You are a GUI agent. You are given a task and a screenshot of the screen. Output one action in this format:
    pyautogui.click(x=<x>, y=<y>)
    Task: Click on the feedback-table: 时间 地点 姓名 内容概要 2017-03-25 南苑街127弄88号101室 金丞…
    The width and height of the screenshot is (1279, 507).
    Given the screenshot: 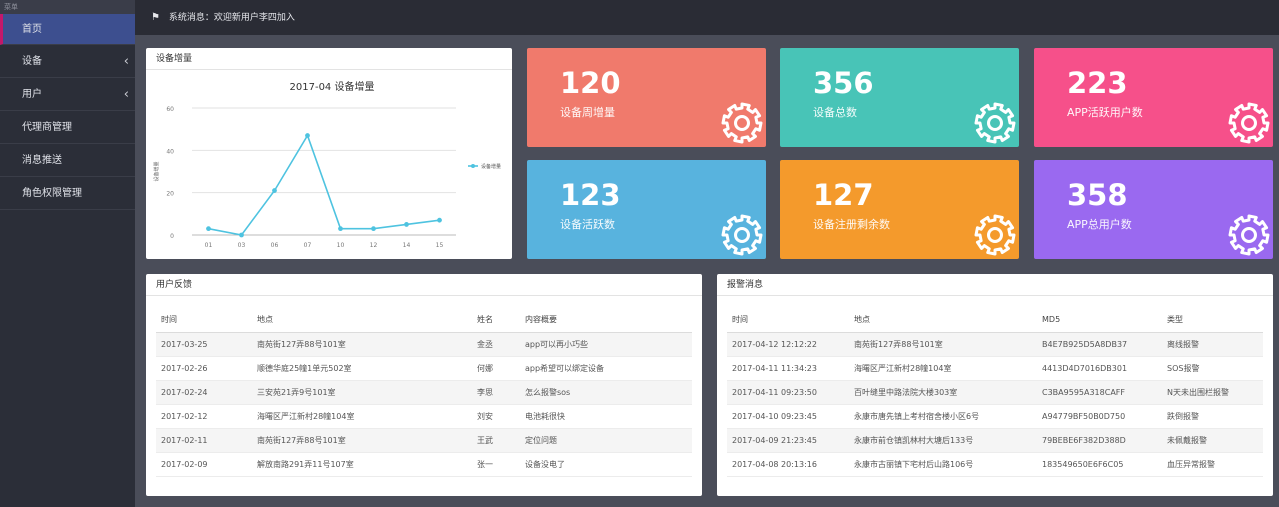 What is the action you would take?
    pyautogui.click(x=424, y=392)
    